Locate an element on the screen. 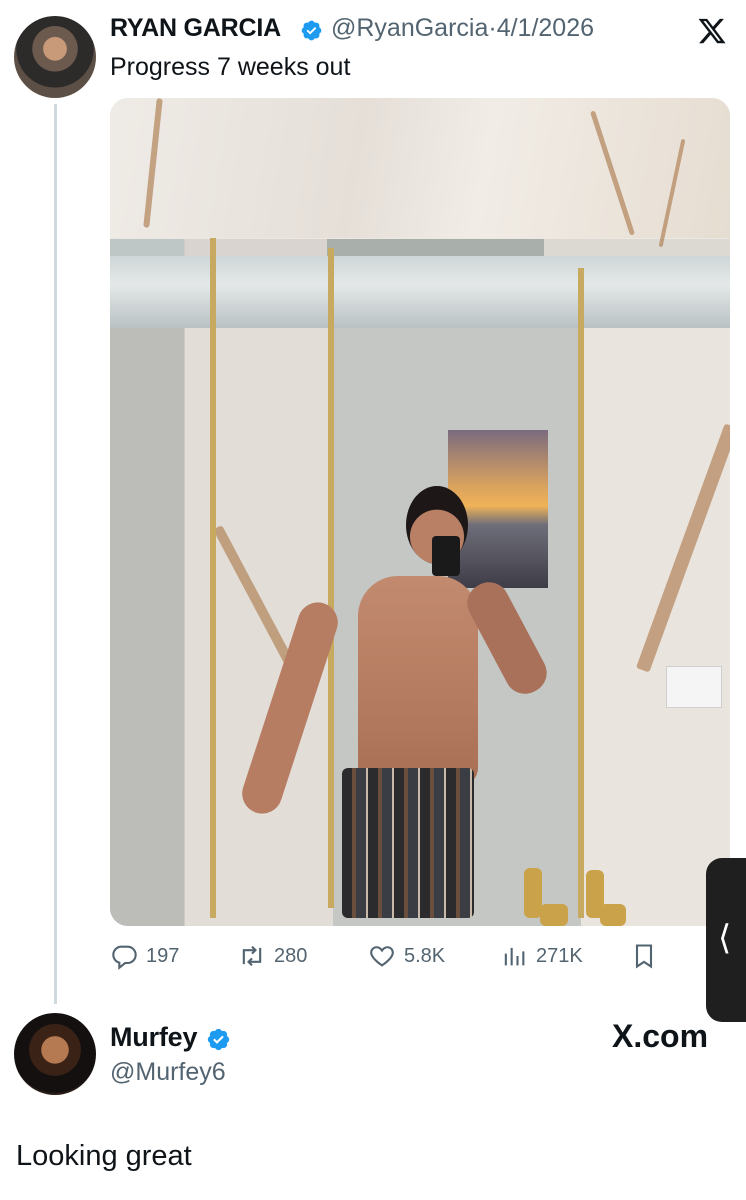 The image size is (746, 1200). author-handle: @RyanGarcia is located at coordinates (409, 28).